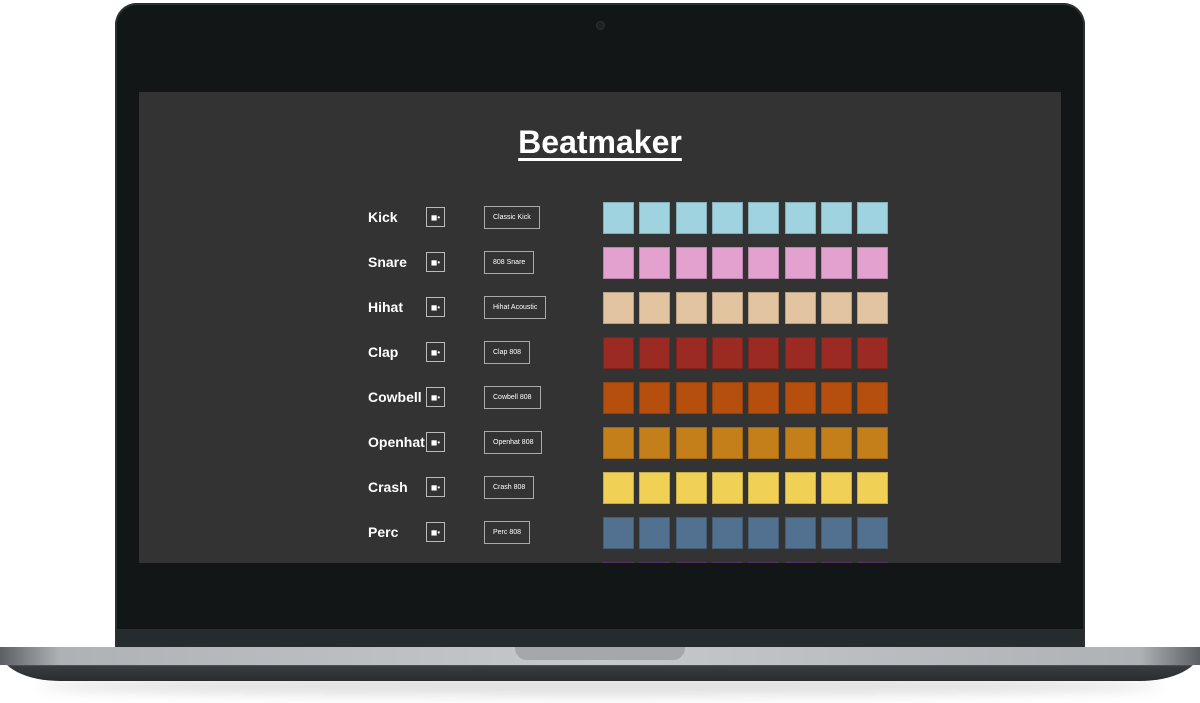 The height and width of the screenshot is (703, 1200). What do you see at coordinates (515, 307) in the screenshot?
I see `sound-select: Hihat Acoustic` at bounding box center [515, 307].